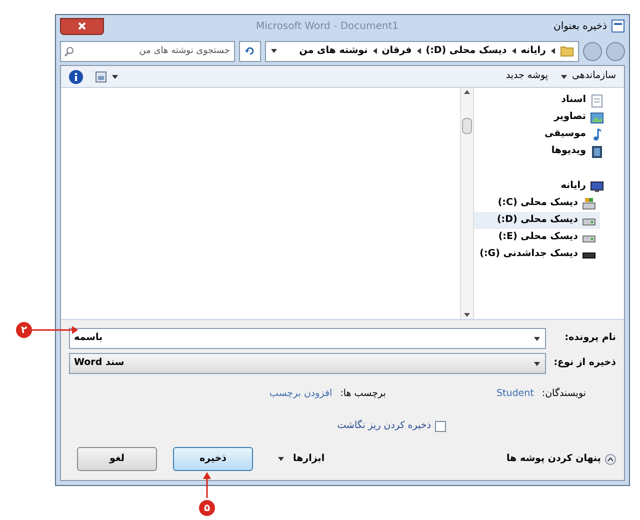  What do you see at coordinates (527, 76) in the screenshot?
I see `new-folder-button: پوشه جدید` at bounding box center [527, 76].